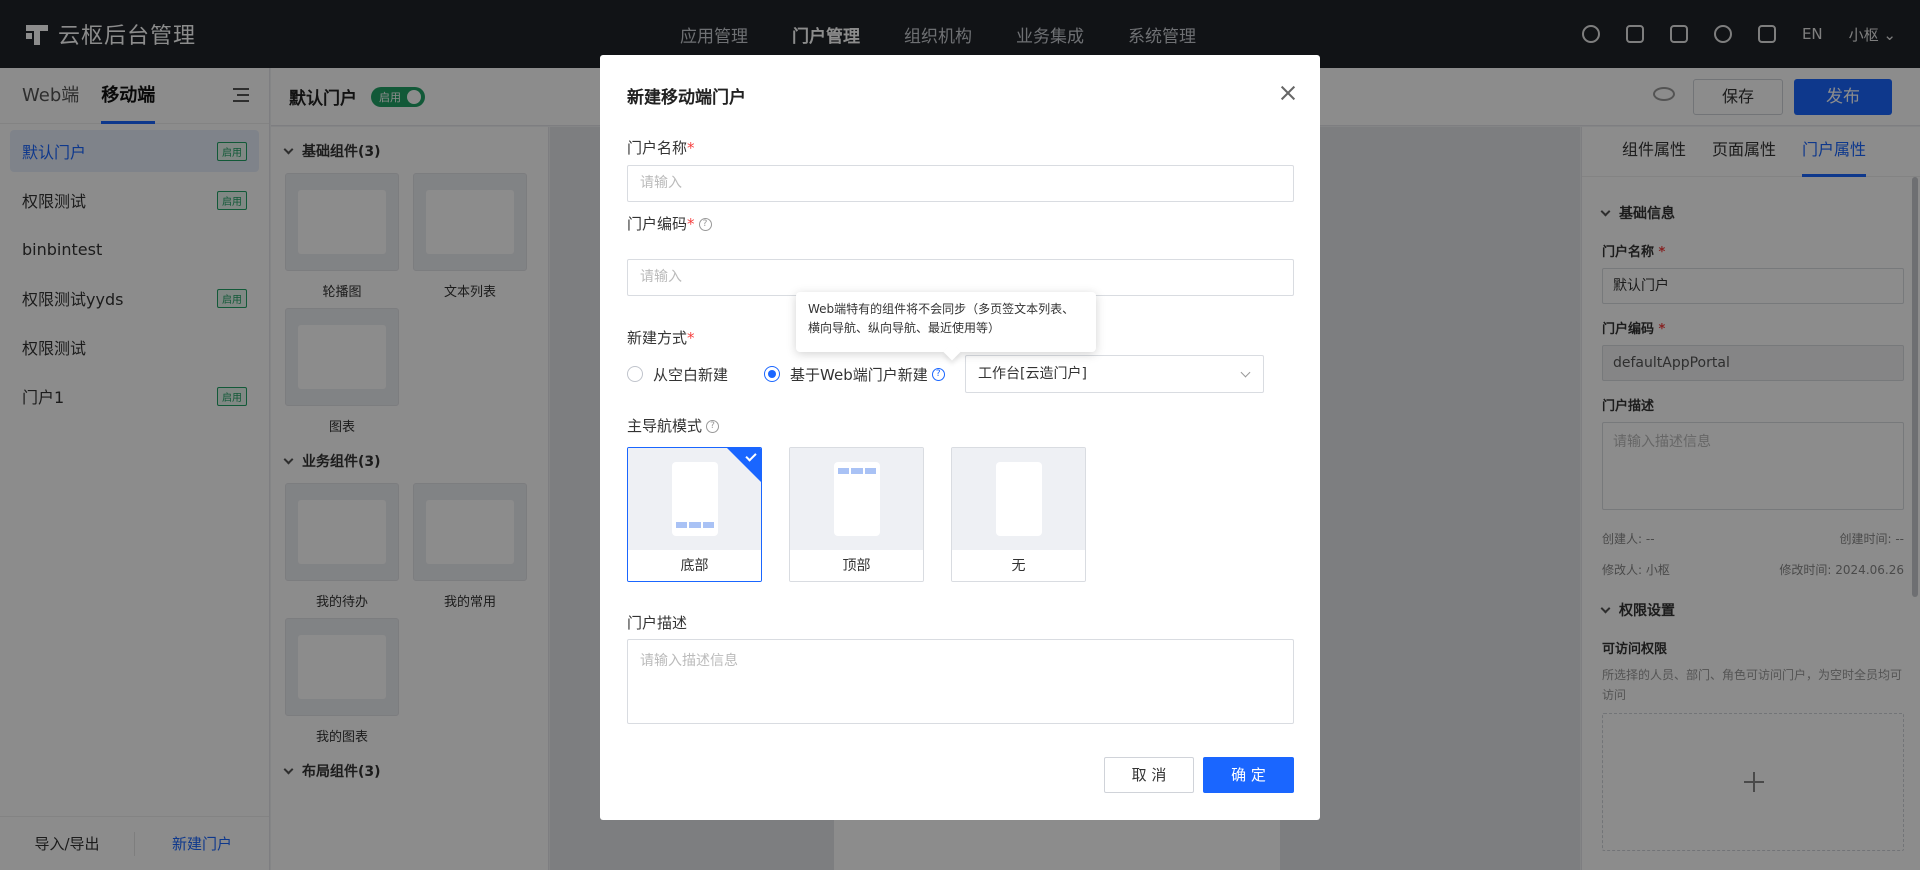 The height and width of the screenshot is (870, 1920). Describe the element at coordinates (960, 183) in the screenshot. I see `portal-name-input: 请输入` at that location.